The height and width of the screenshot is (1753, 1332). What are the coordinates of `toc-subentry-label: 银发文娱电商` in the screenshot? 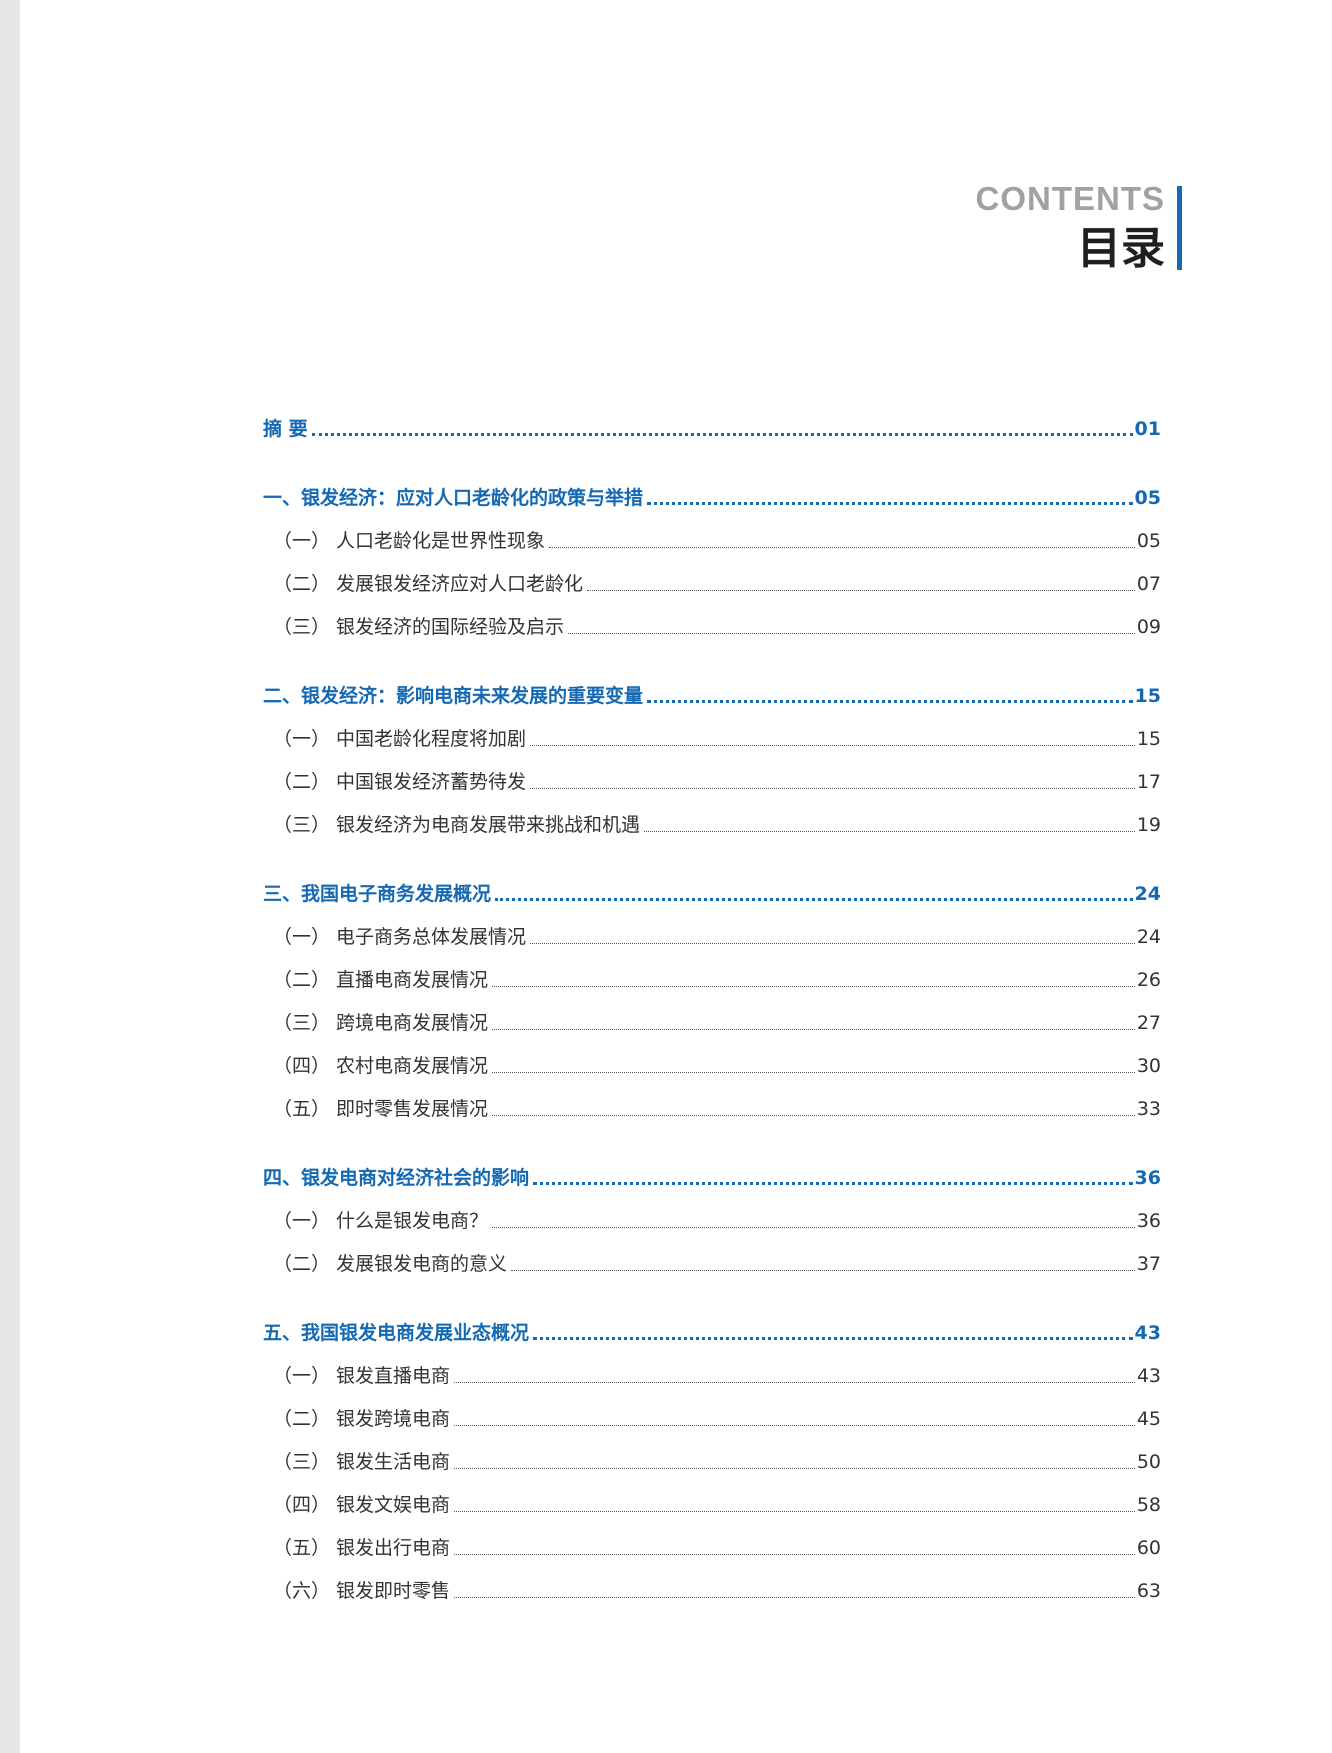 It's located at (393, 1505).